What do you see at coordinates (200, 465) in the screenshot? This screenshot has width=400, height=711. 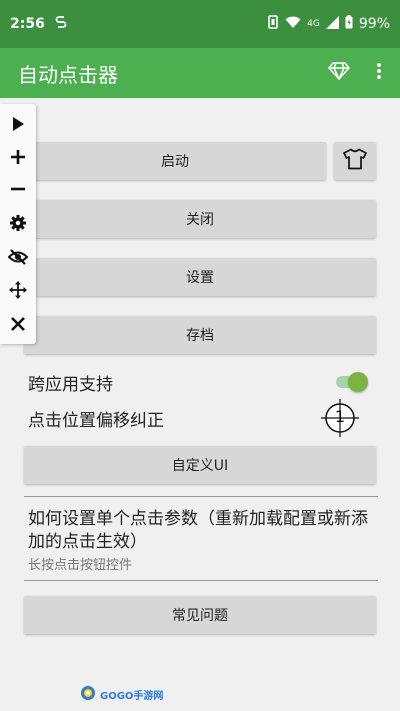 I see `custom-ui-button: 自定义UI` at bounding box center [200, 465].